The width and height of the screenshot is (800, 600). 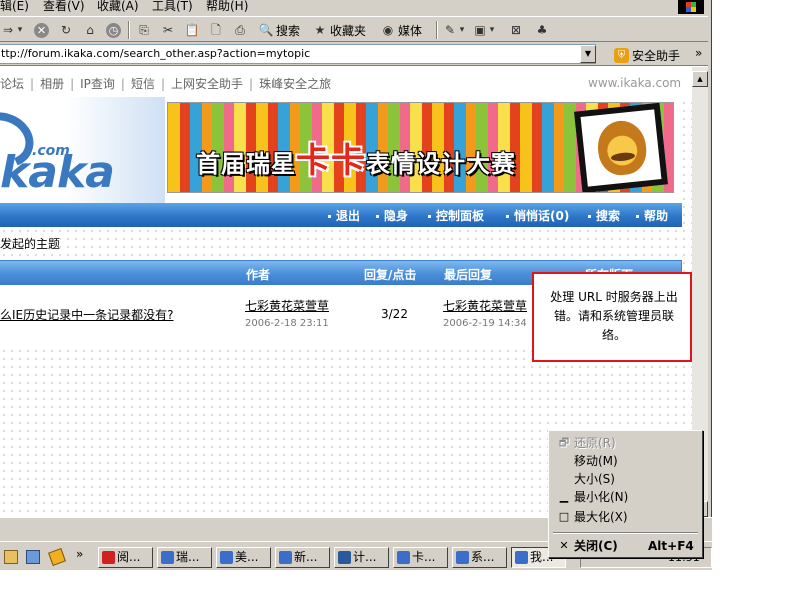 I want to click on search-link: 搜索, so click(x=604, y=215).